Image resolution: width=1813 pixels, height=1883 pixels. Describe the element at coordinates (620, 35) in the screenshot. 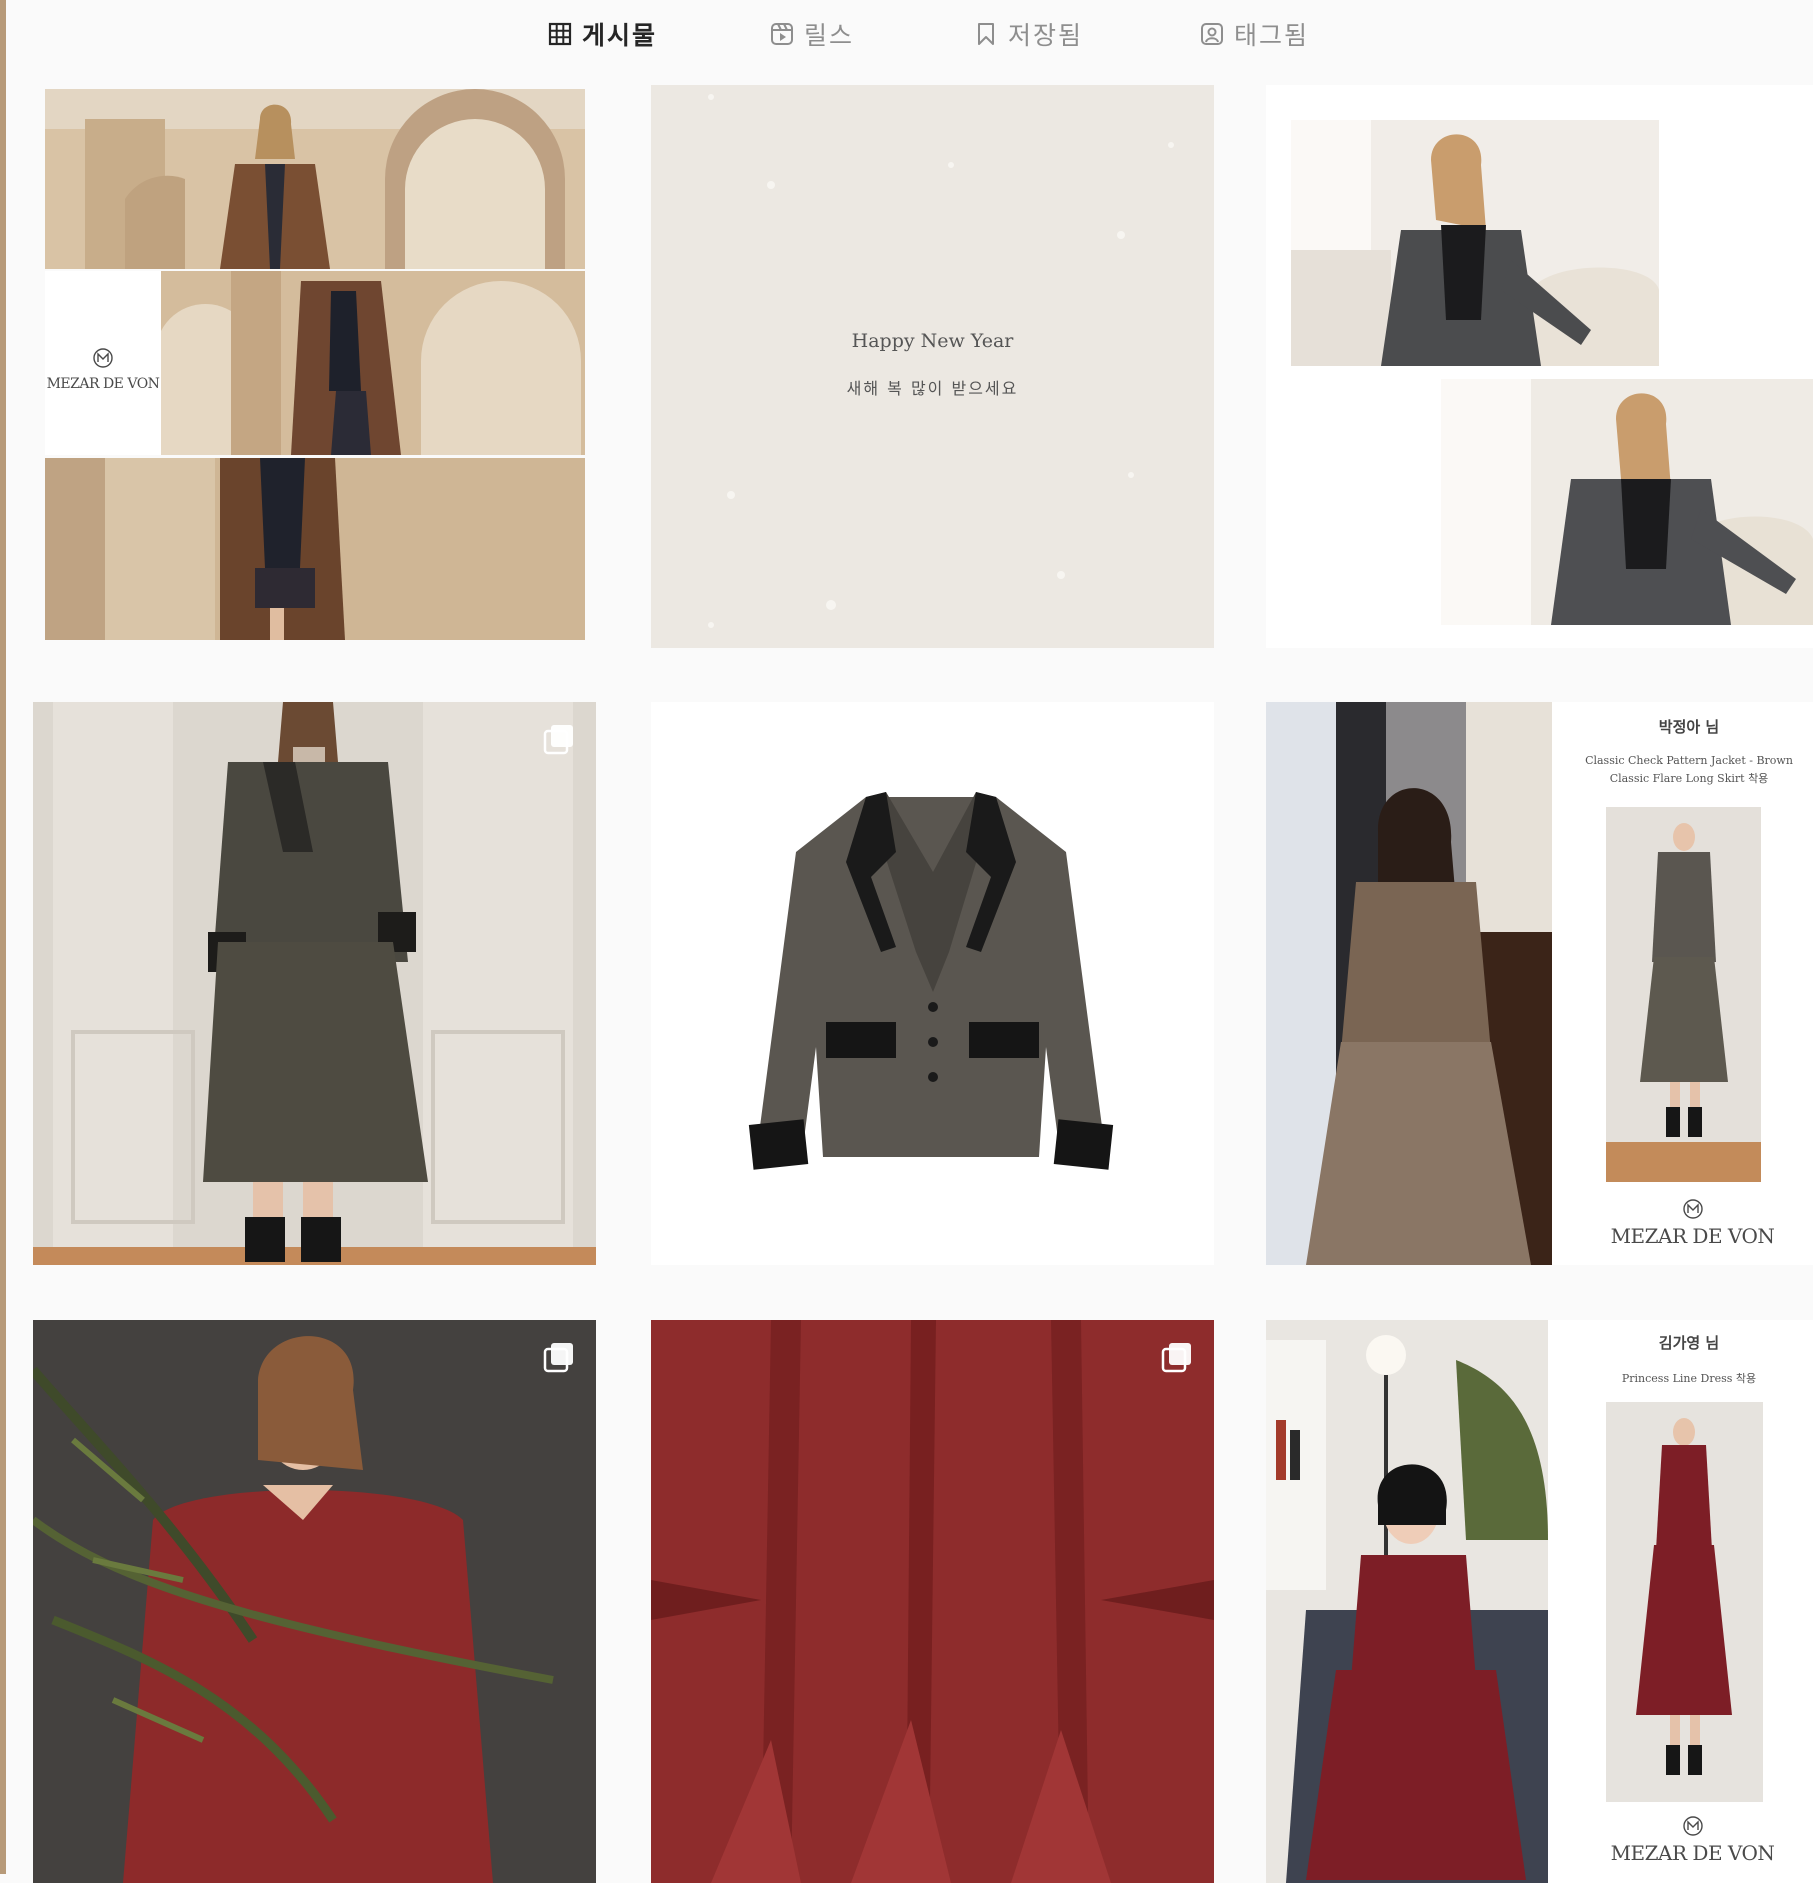

I see `tab-posts-label: 게시물` at that location.